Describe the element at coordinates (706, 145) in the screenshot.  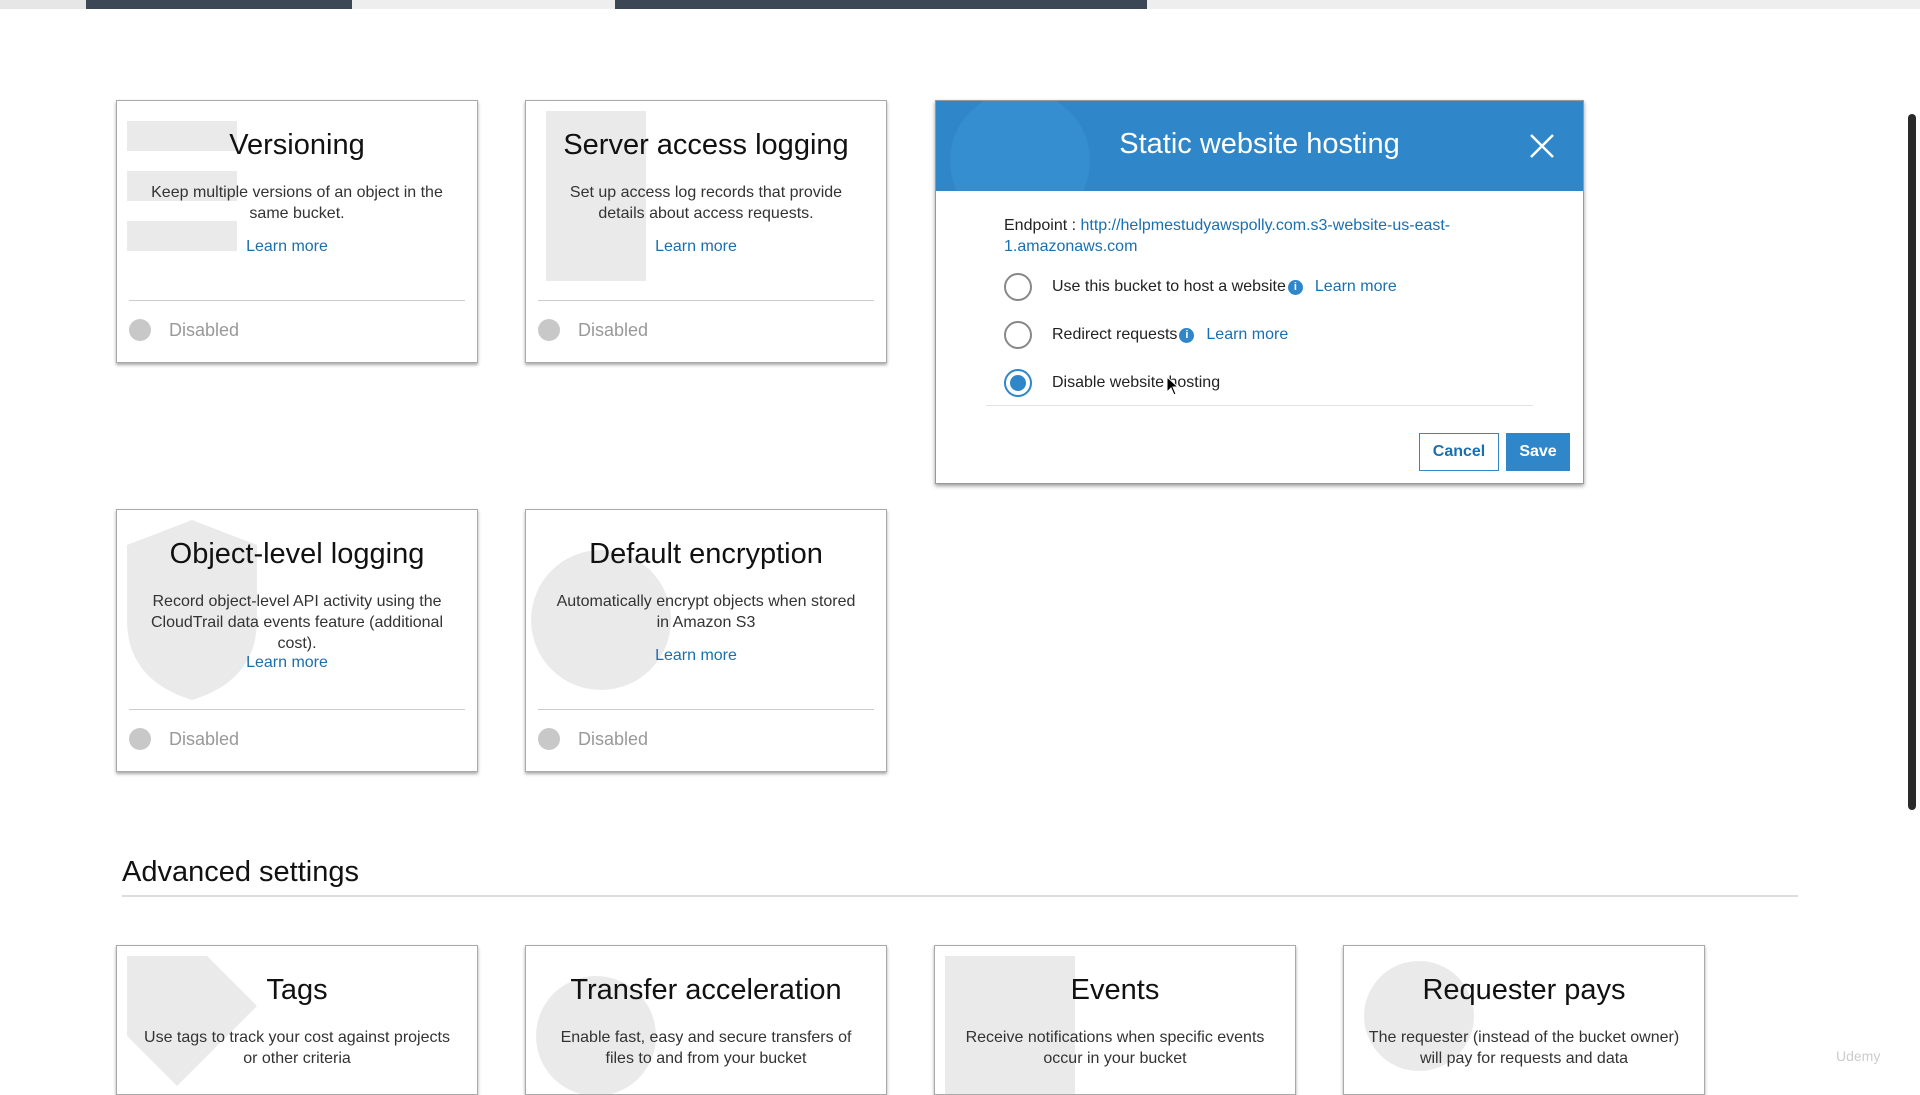
I see `card-title: Server access logging` at that location.